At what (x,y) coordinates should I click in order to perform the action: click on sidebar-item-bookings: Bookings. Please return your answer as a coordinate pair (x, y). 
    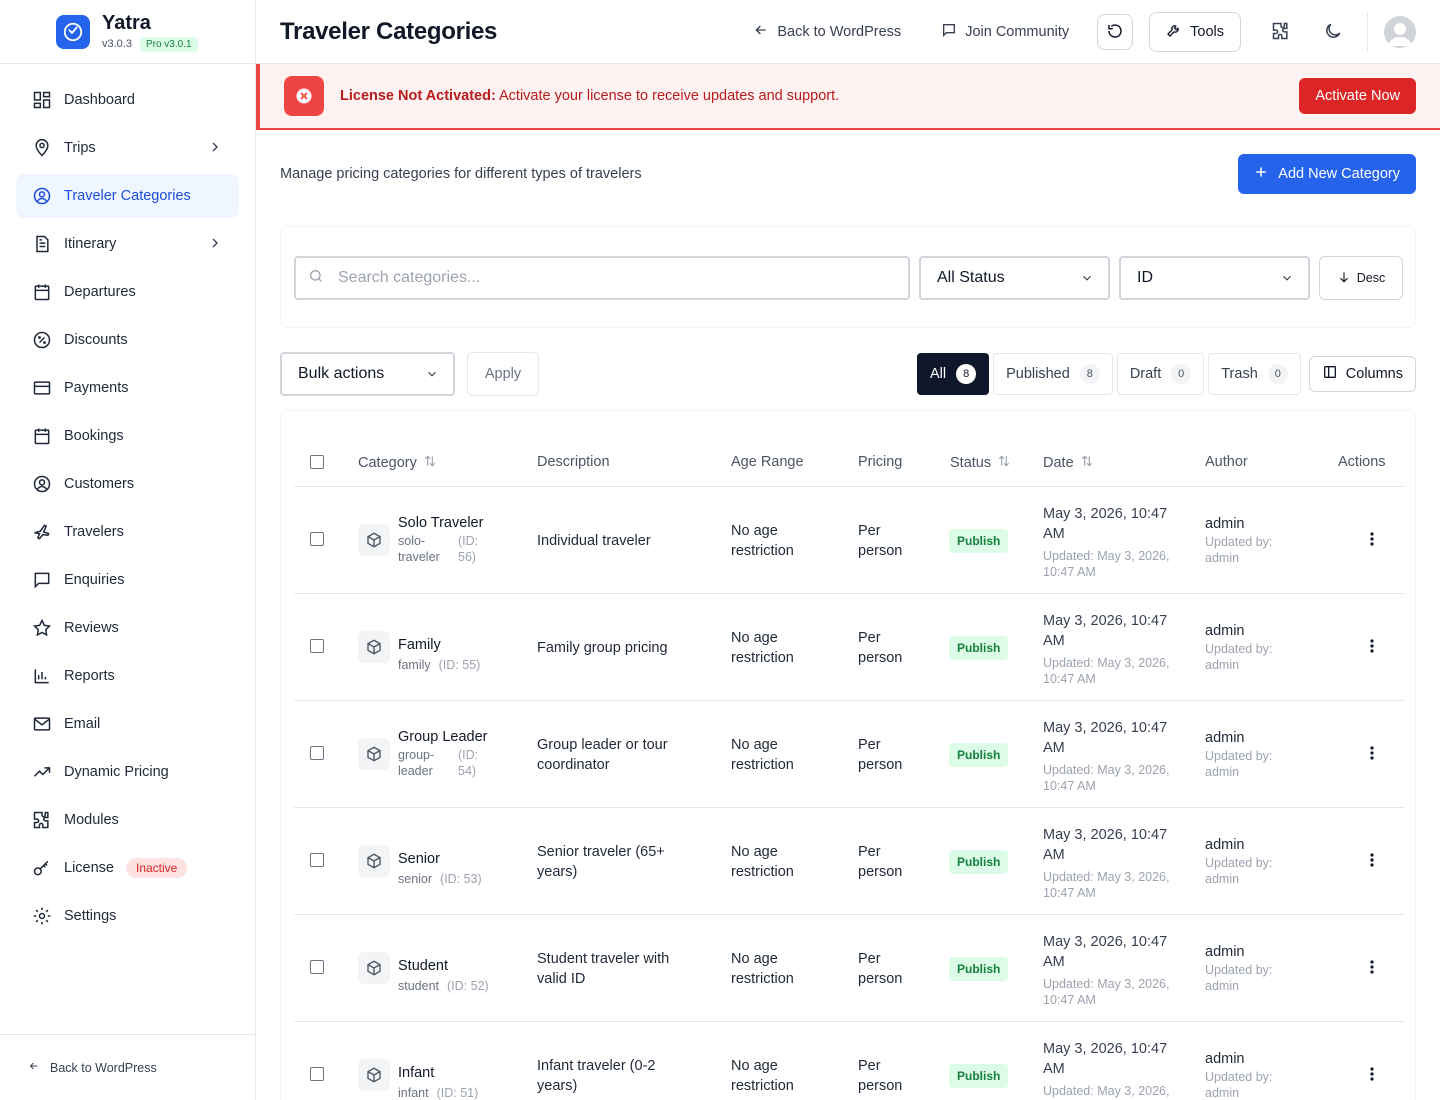
    Looking at the image, I should click on (127, 436).